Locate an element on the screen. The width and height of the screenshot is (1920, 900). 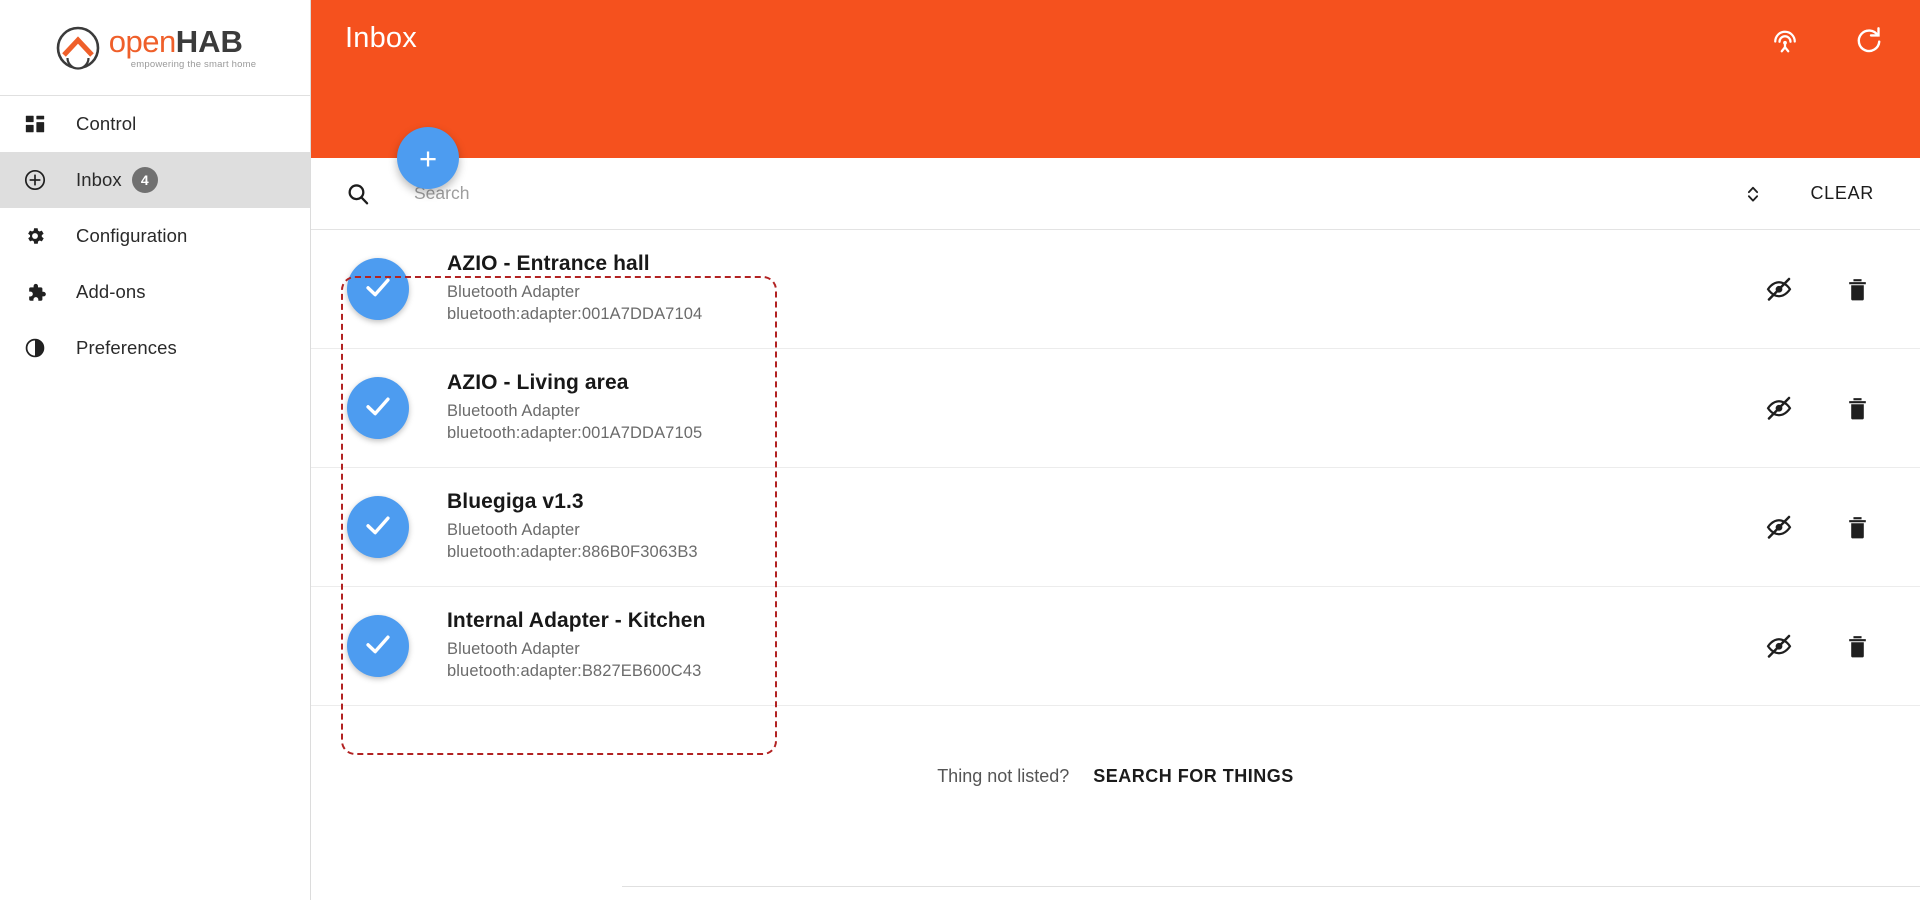
sidebar-item-addons: Add-ons is located at coordinates (155, 292).